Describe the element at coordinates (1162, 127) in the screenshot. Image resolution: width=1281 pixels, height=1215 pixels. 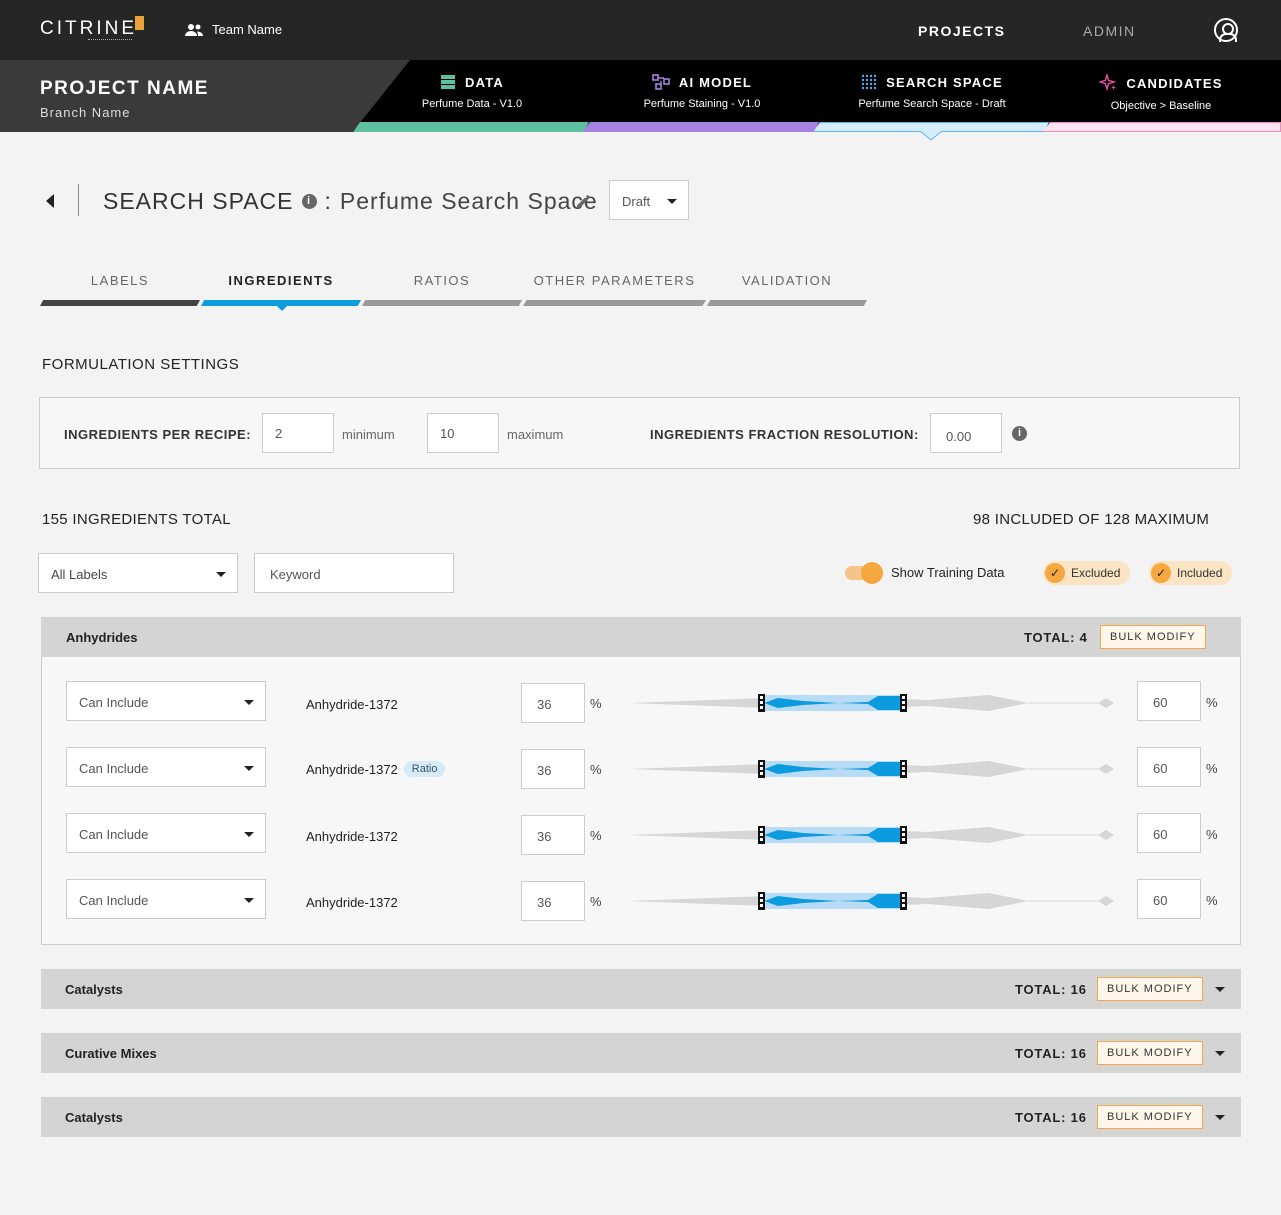
I see `step-bar-candidates` at that location.